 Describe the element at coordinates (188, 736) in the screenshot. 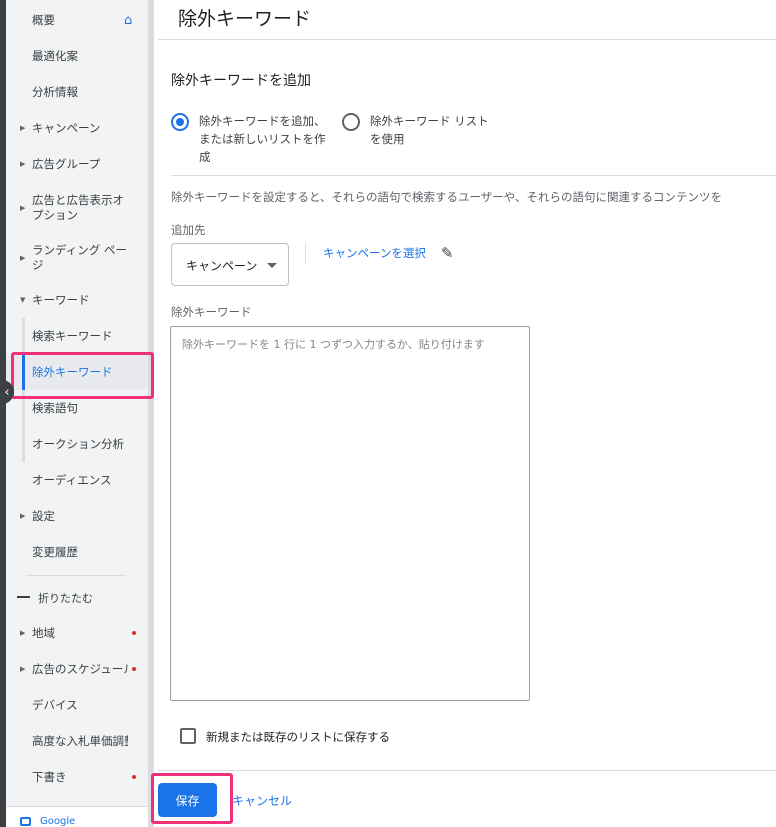

I see `save-to-list-checkbox` at that location.